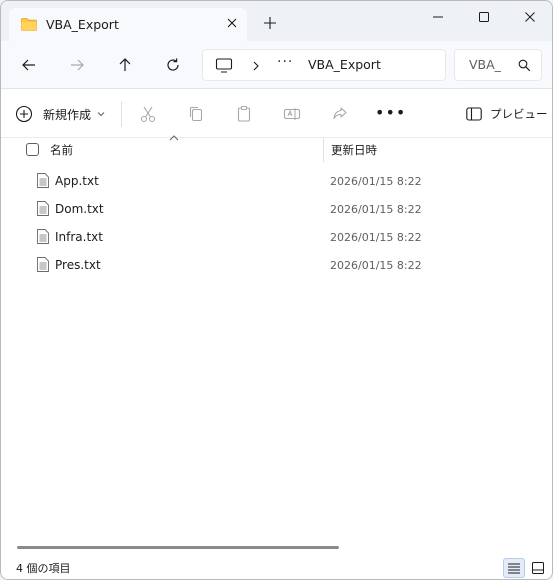 Image resolution: width=553 pixels, height=580 pixels. I want to click on copy-button, so click(196, 114).